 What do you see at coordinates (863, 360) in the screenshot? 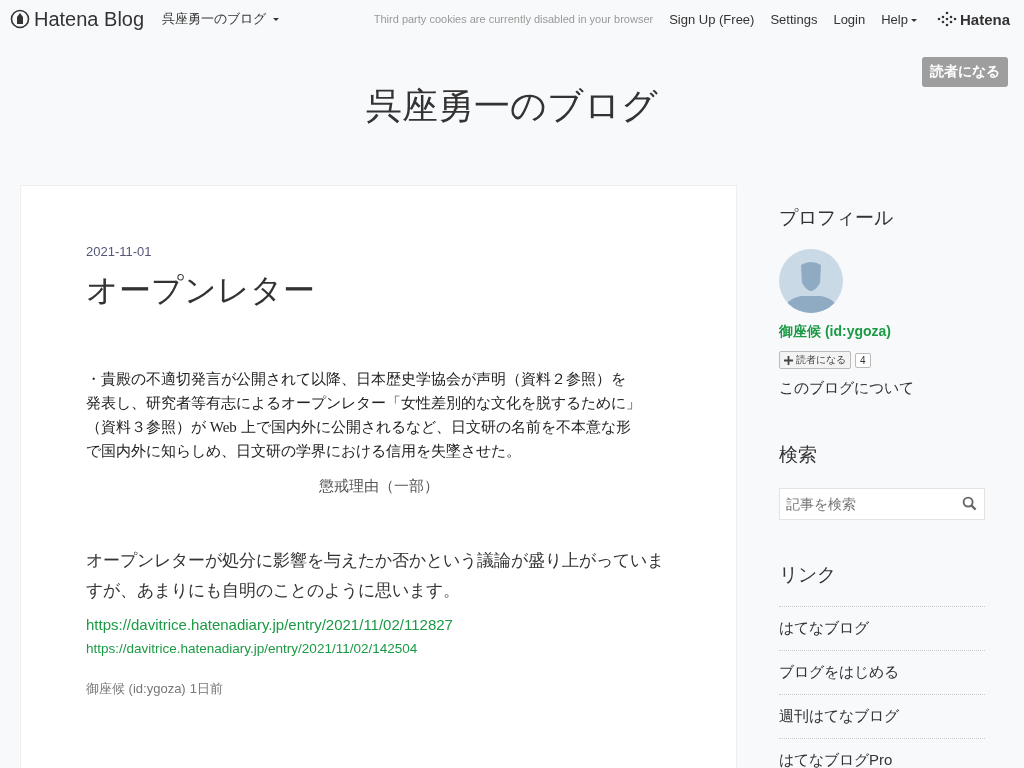
I see `subscriber-count: 4` at bounding box center [863, 360].